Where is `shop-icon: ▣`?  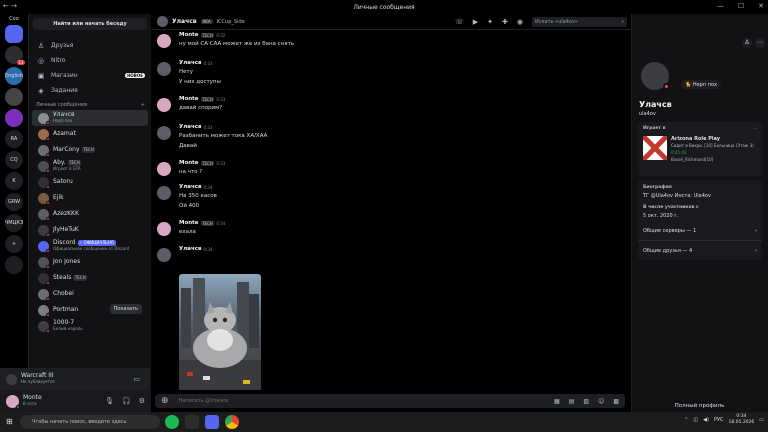
shop-icon: ▣ is located at coordinates (41, 75).